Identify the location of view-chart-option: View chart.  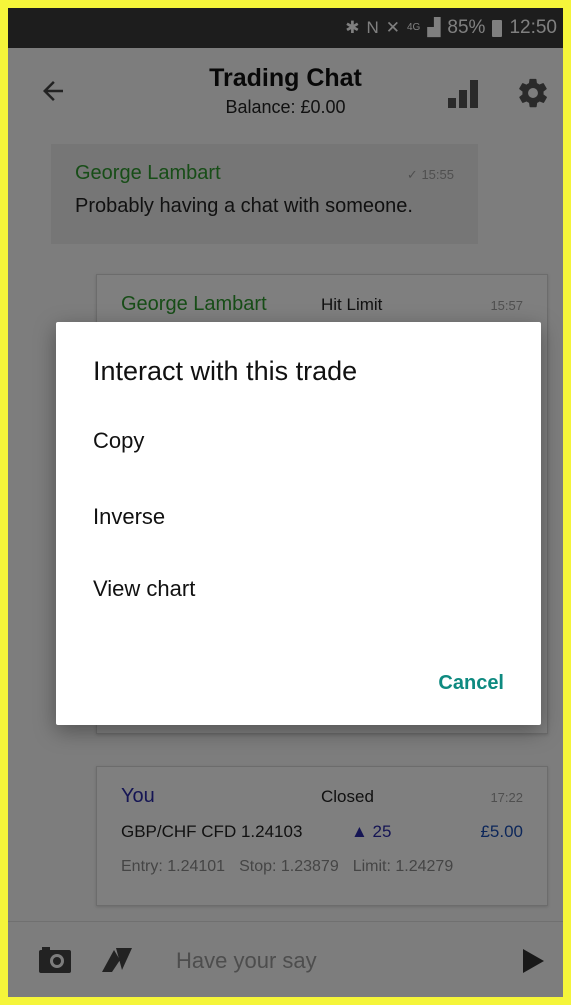
(144, 589).